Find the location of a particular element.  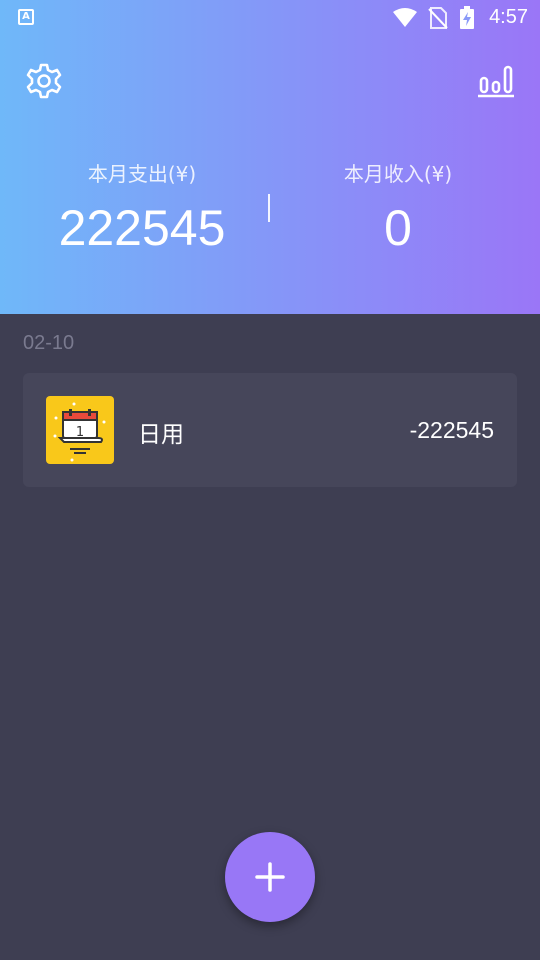

plus-icon is located at coordinates (270, 877).